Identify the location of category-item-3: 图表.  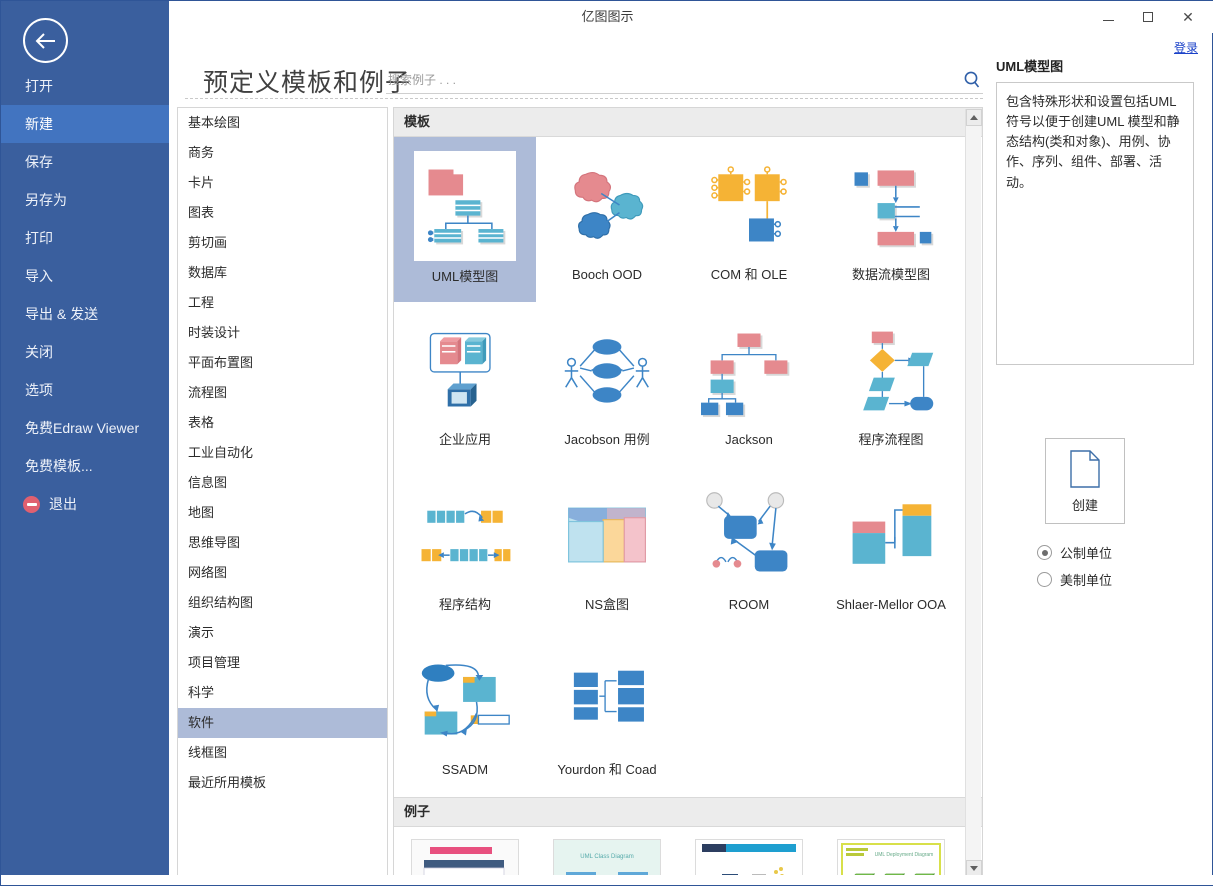
(282, 213).